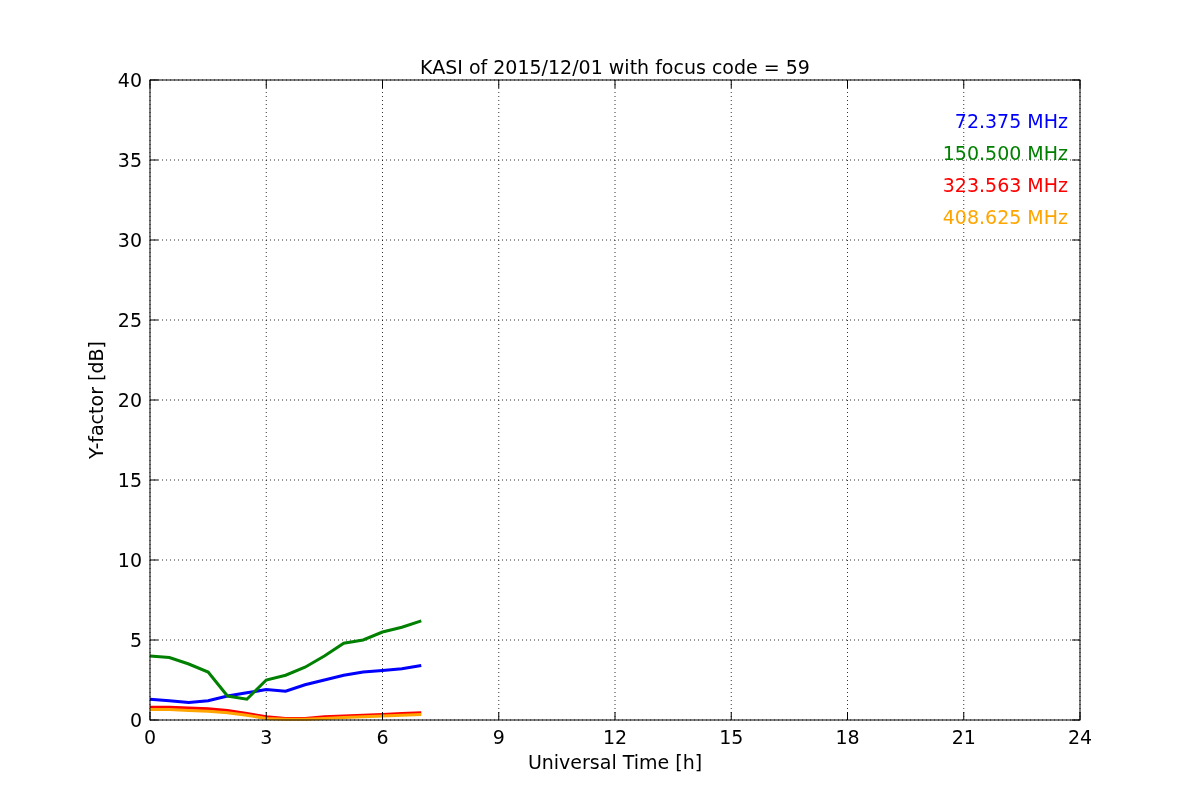  Describe the element at coordinates (129, 240) in the screenshot. I see `y-tick-label: 30` at that location.